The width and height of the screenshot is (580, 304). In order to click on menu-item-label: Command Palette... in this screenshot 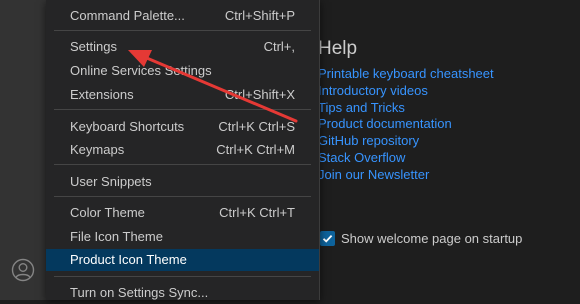, I will do `click(127, 15)`.